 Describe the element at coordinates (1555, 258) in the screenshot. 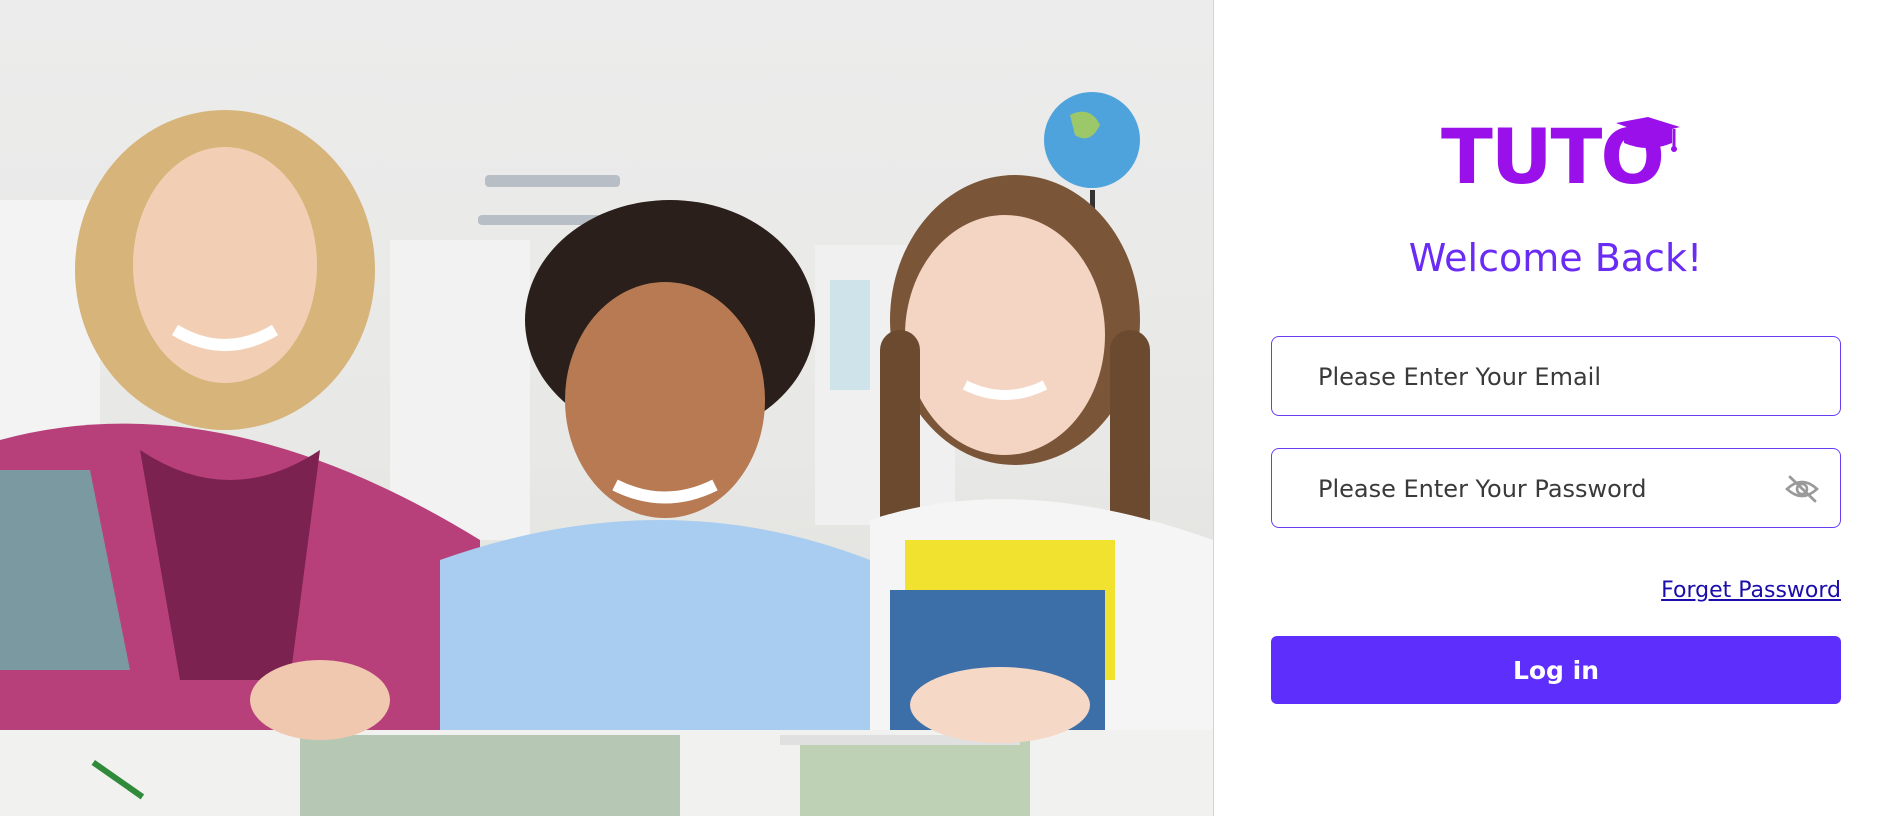

I see `welcome-heading: Welcome Back!` at that location.